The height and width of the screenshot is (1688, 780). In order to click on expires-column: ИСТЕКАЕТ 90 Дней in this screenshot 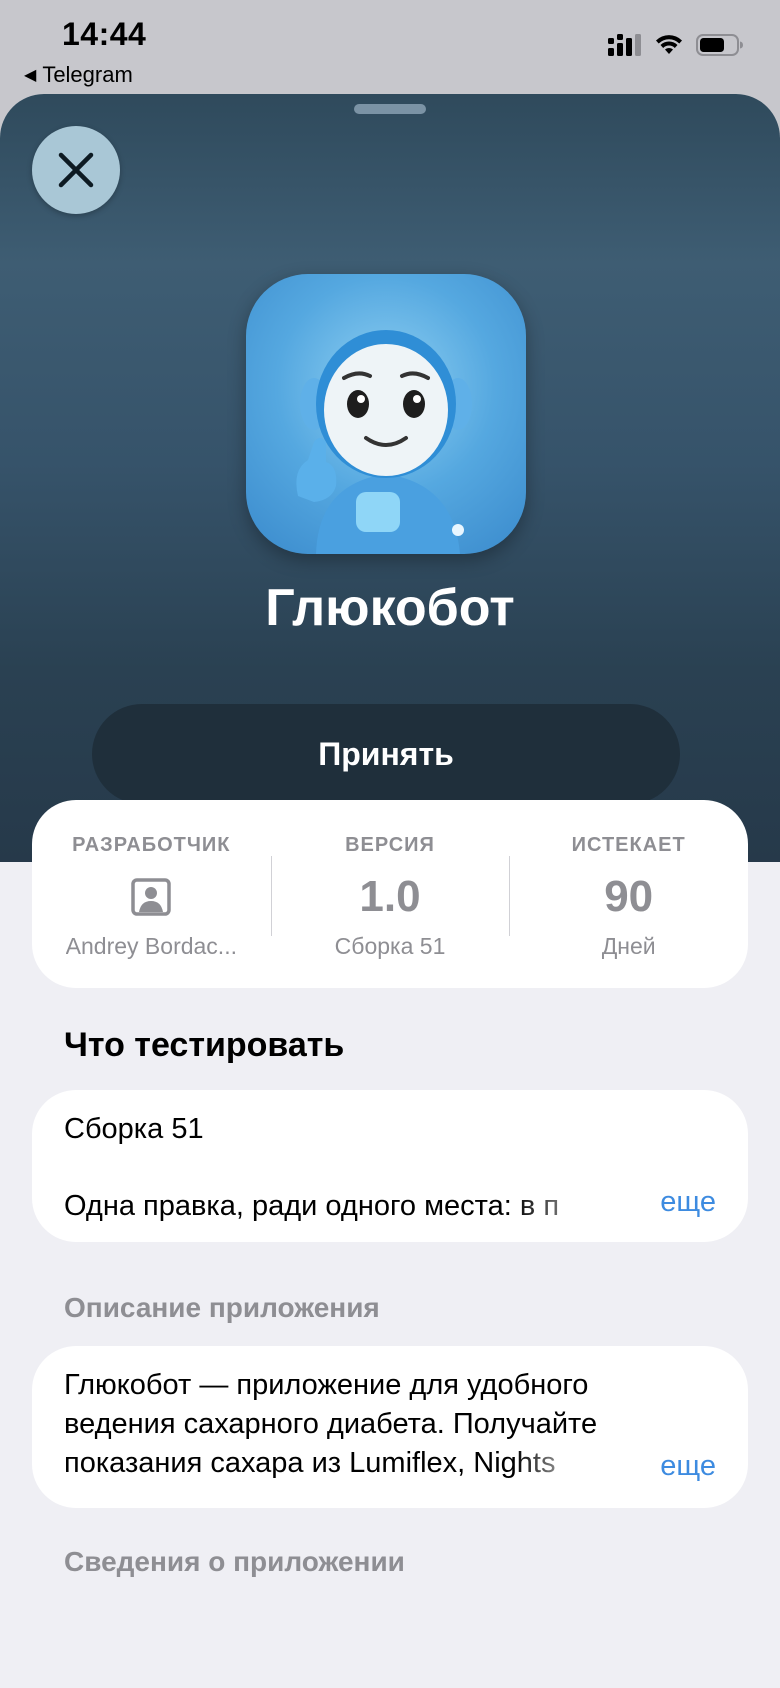, I will do `click(628, 894)`.